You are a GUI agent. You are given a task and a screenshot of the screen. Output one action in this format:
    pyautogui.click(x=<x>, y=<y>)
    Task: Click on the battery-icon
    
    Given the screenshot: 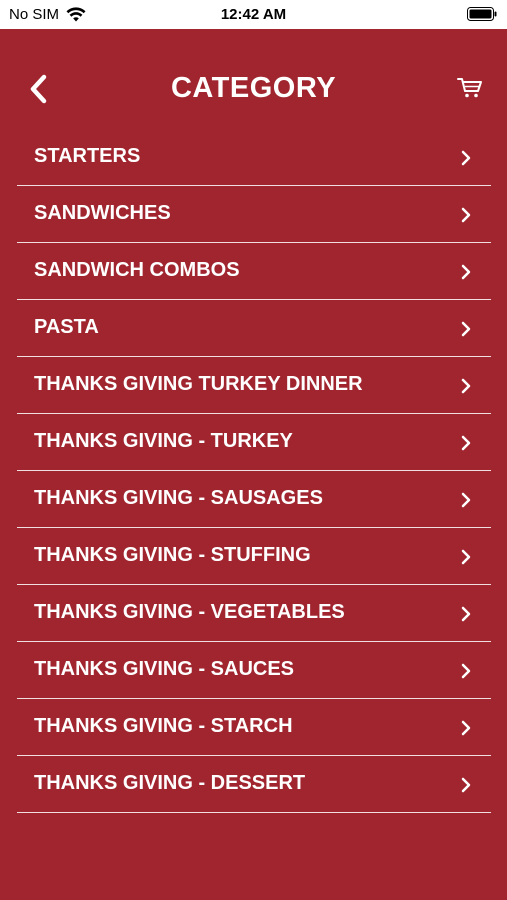 What is the action you would take?
    pyautogui.click(x=482, y=14)
    